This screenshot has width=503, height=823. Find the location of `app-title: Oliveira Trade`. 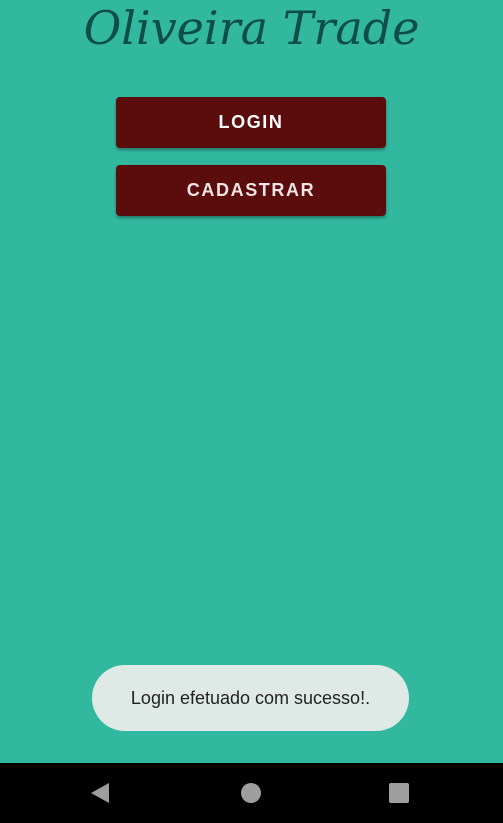

app-title: Oliveira Trade is located at coordinates (251, 28).